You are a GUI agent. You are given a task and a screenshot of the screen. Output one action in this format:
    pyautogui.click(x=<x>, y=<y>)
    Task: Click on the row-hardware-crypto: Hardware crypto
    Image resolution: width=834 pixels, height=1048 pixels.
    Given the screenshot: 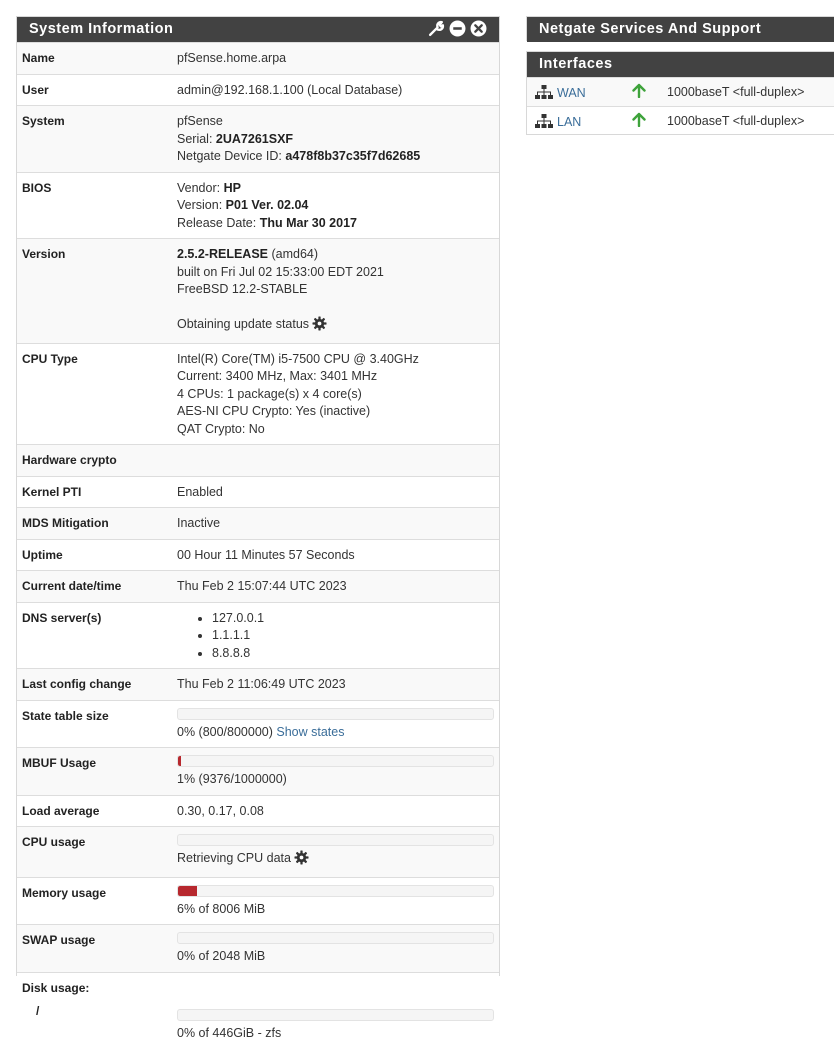 What is the action you would take?
    pyautogui.click(x=258, y=460)
    